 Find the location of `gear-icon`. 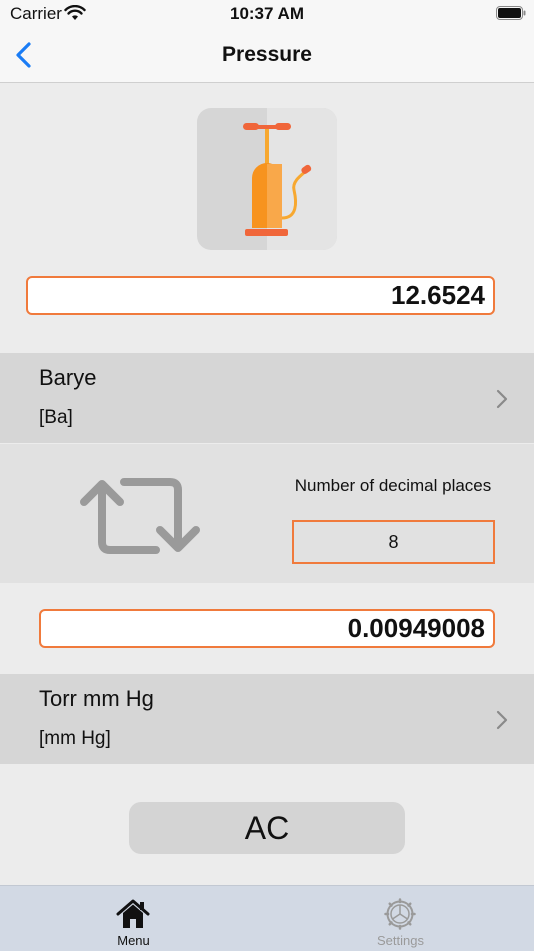

gear-icon is located at coordinates (400, 914).